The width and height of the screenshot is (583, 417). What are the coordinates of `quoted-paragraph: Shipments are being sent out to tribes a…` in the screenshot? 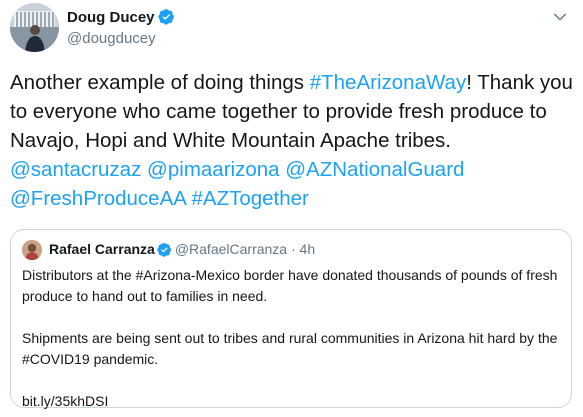 It's located at (290, 348).